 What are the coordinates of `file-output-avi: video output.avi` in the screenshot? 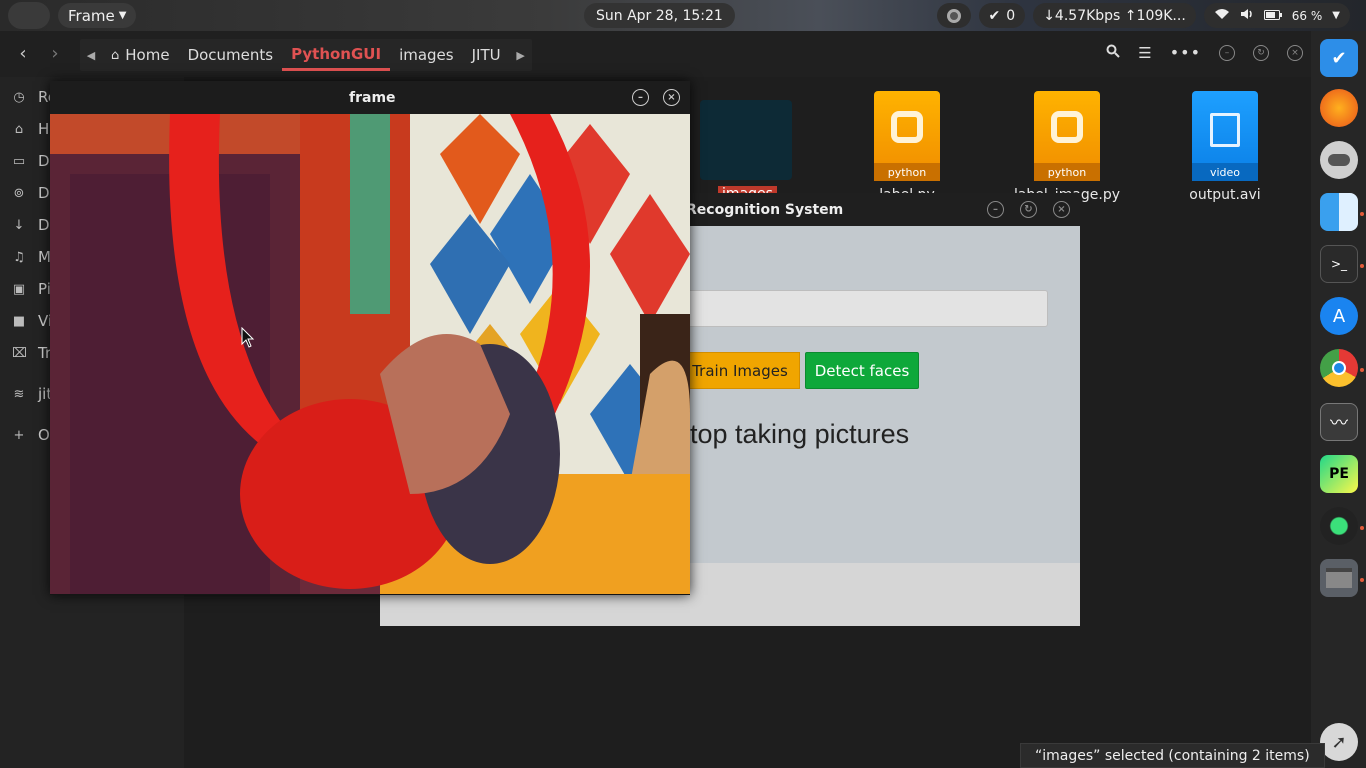 It's located at (1225, 147).